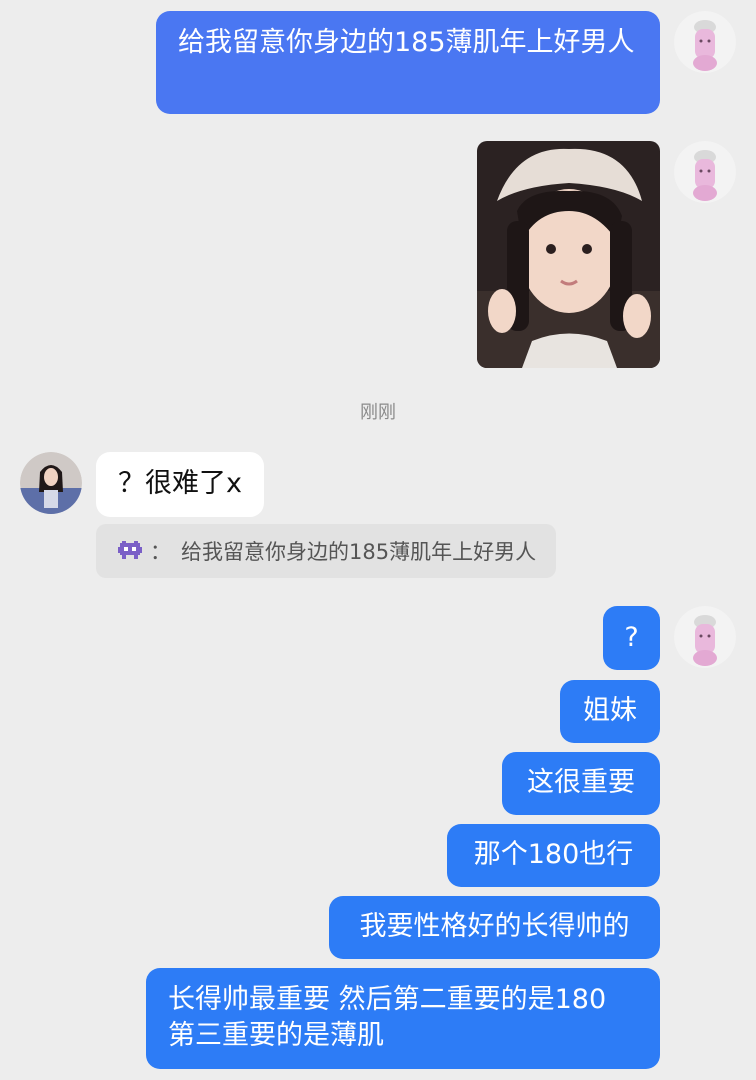 The image size is (756, 1080). What do you see at coordinates (359, 552) in the screenshot?
I see `quote-text: 给我留意你身边的185薄肌年上好男人` at bounding box center [359, 552].